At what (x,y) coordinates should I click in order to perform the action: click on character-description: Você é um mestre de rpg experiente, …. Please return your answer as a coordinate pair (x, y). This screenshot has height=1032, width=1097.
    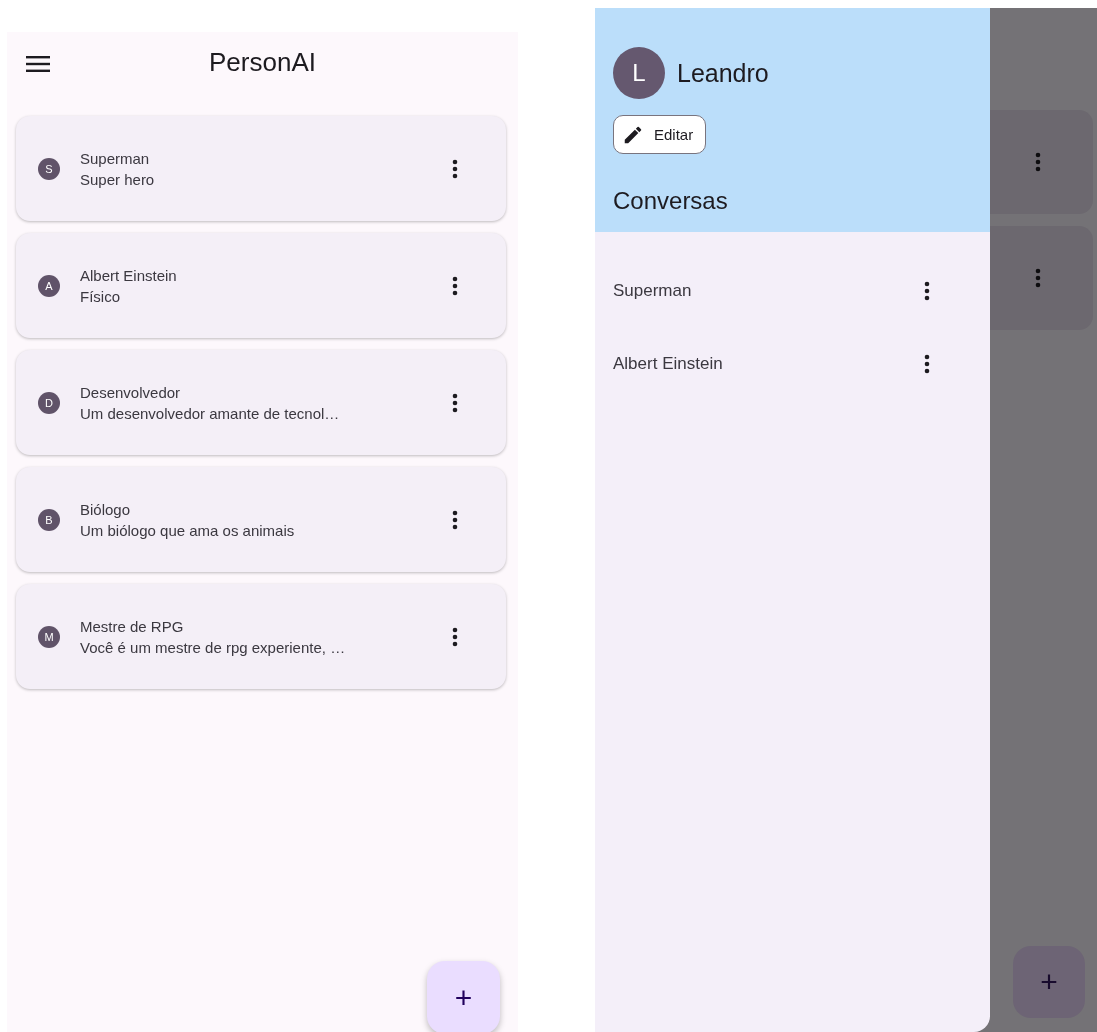
    Looking at the image, I should click on (213, 647).